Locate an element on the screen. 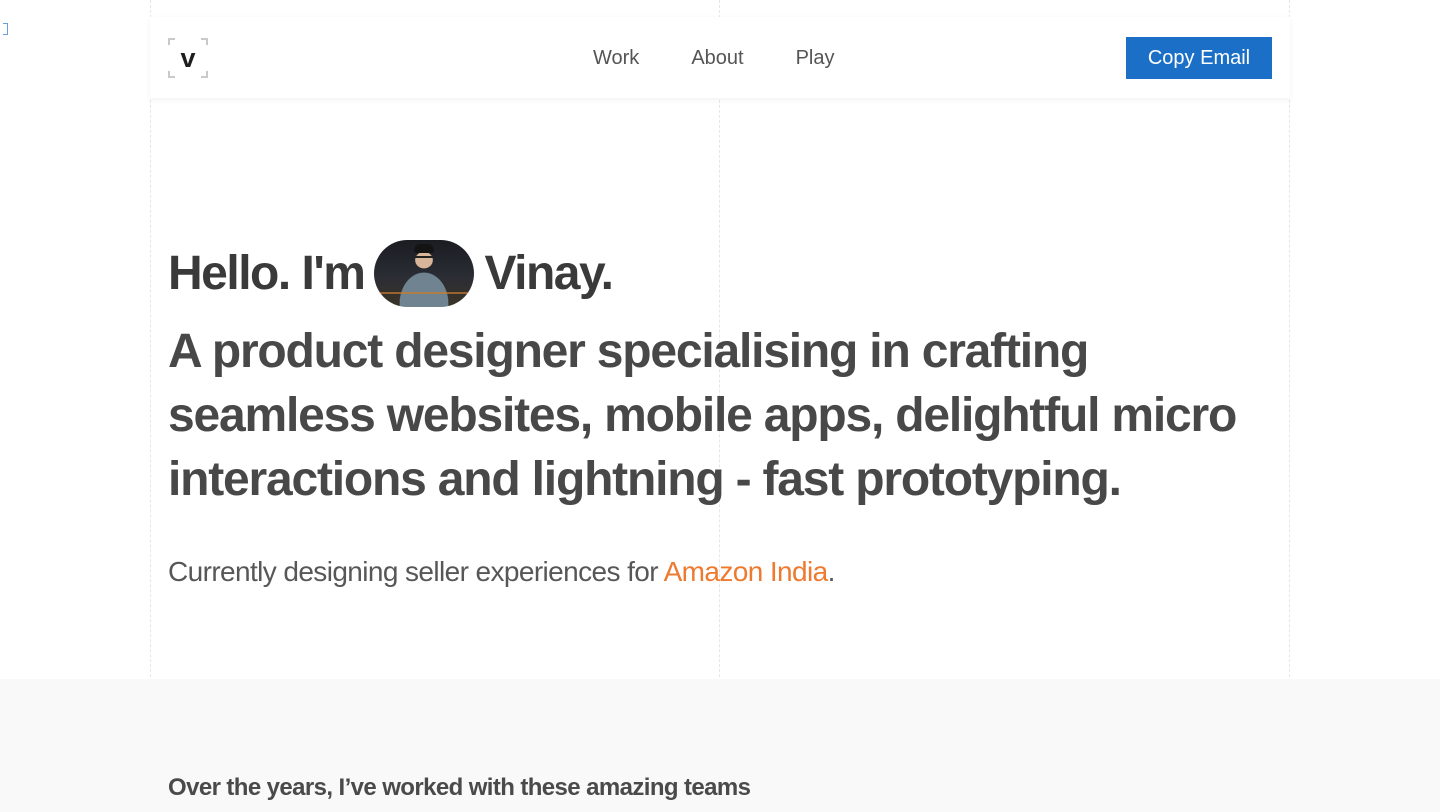  nav-link-work: Work is located at coordinates (616, 58).